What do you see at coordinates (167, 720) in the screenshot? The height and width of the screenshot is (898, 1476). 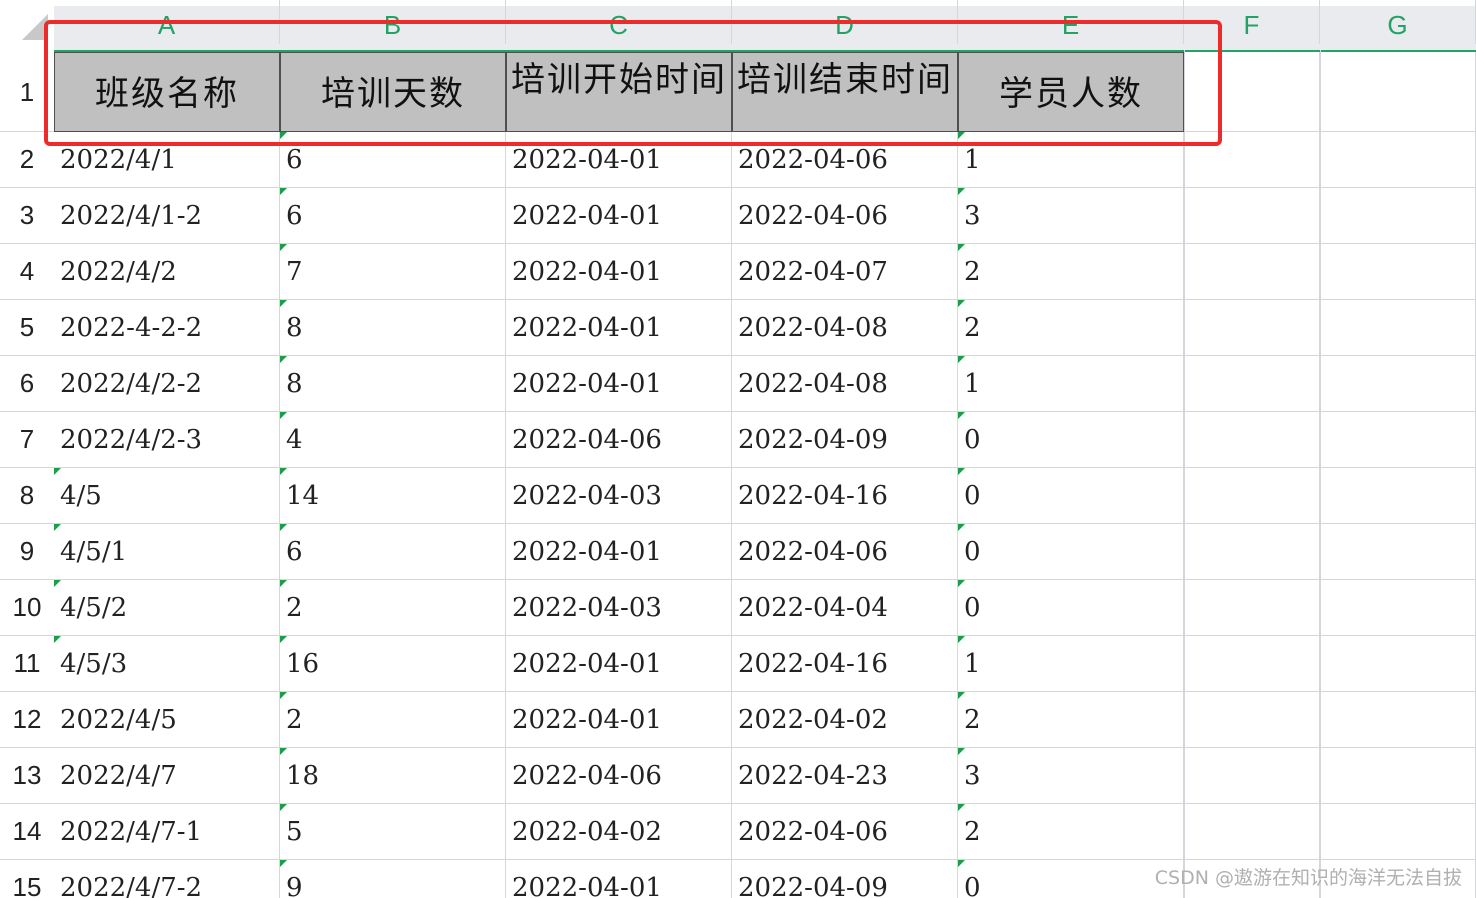 I see `data-cell-a: 2022/4/5` at bounding box center [167, 720].